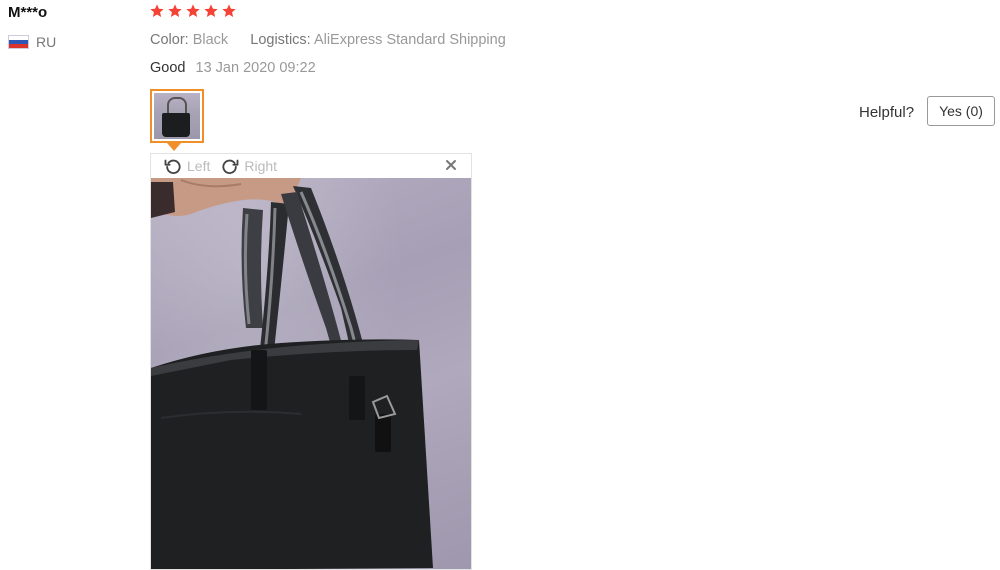 The height and width of the screenshot is (570, 1000). What do you see at coordinates (887, 112) in the screenshot?
I see `helpful-question: Helpful?` at bounding box center [887, 112].